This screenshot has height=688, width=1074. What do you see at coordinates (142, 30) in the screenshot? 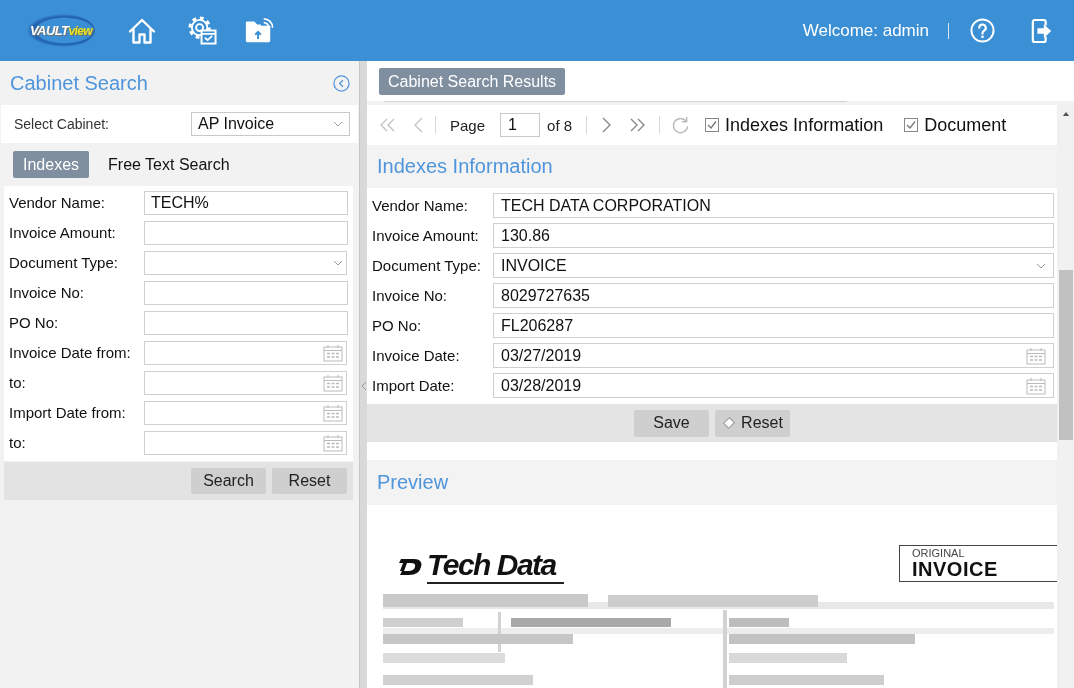
I see `home-icon` at bounding box center [142, 30].